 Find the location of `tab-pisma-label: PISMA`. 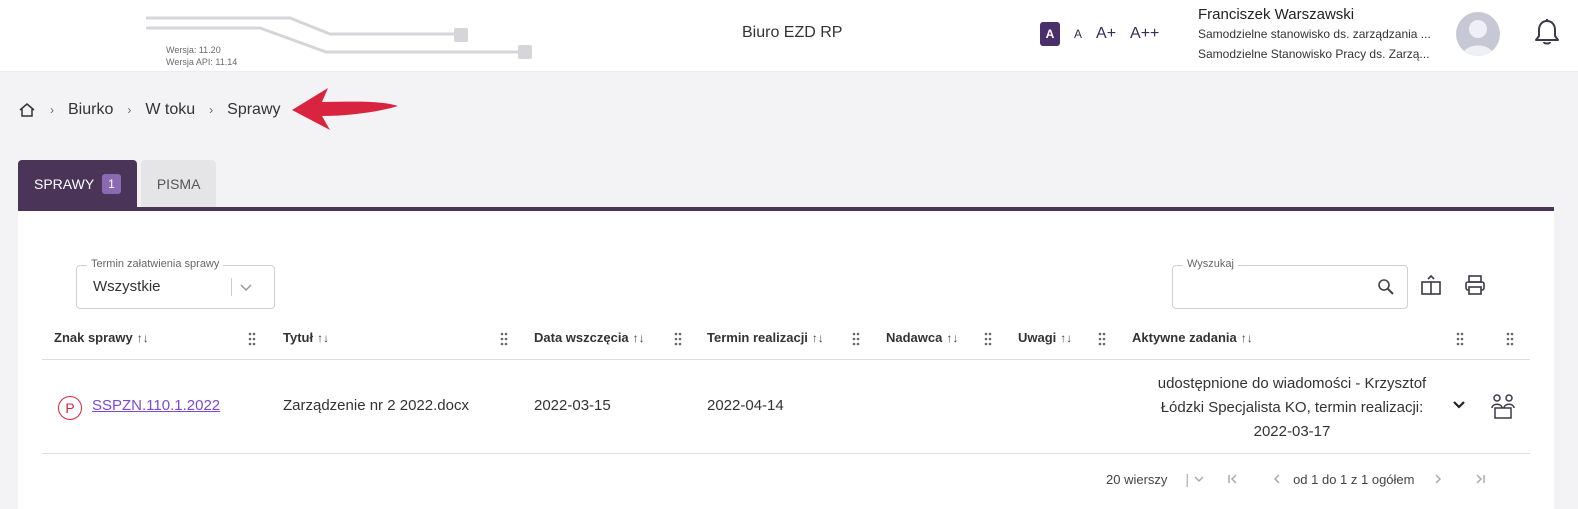

tab-pisma-label: PISMA is located at coordinates (178, 184).